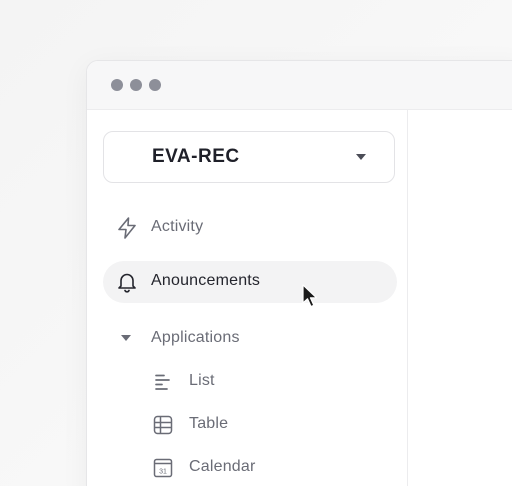 The height and width of the screenshot is (486, 512). What do you see at coordinates (250, 228) in the screenshot?
I see `nav-item-activity: Activity` at bounding box center [250, 228].